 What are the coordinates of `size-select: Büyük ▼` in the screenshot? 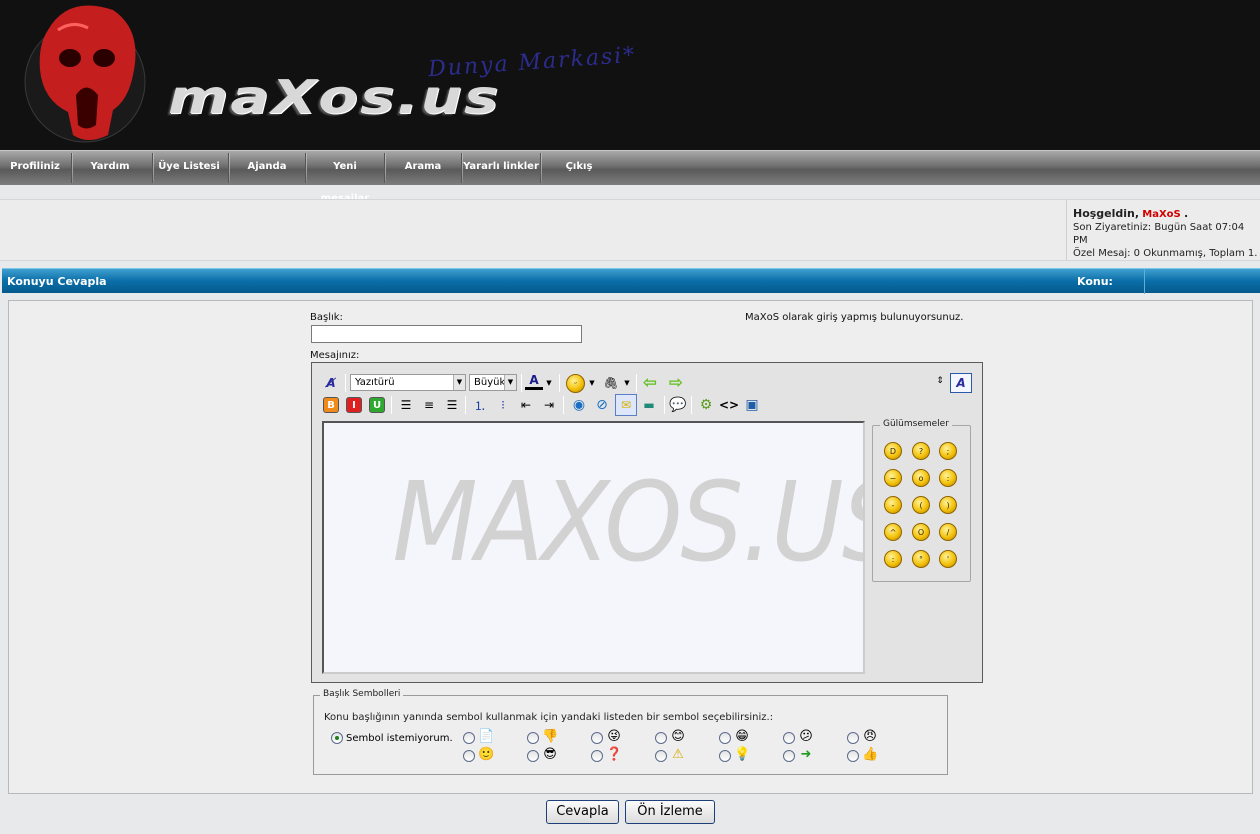 It's located at (493, 382).